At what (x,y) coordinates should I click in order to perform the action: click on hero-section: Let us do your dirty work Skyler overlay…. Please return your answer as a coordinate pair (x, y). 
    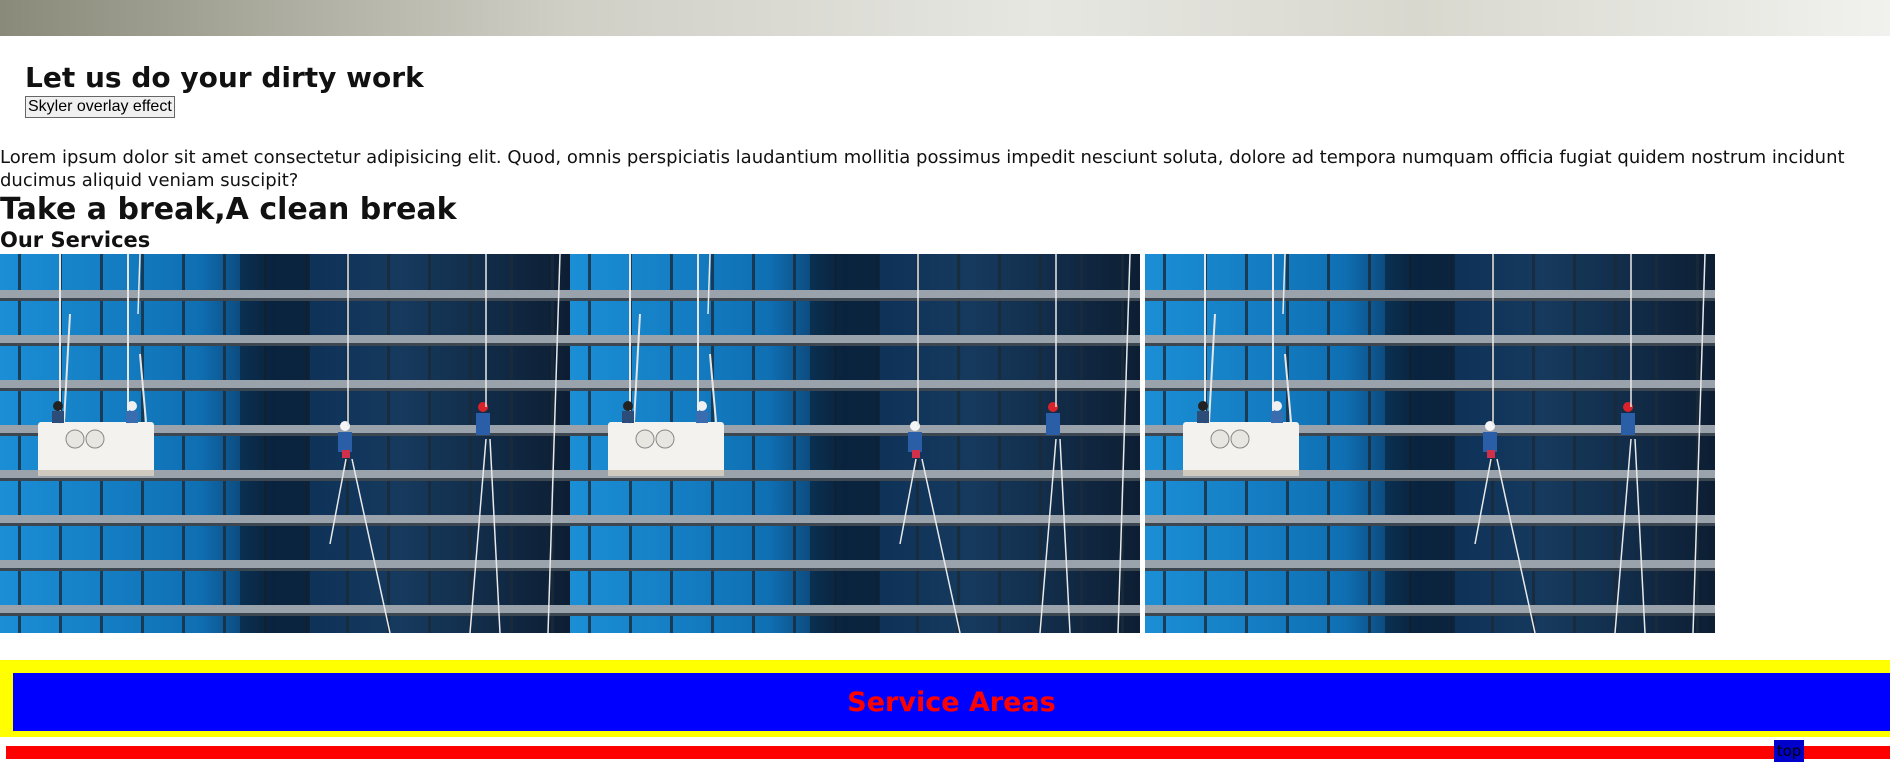
    Looking at the image, I should click on (224, 89).